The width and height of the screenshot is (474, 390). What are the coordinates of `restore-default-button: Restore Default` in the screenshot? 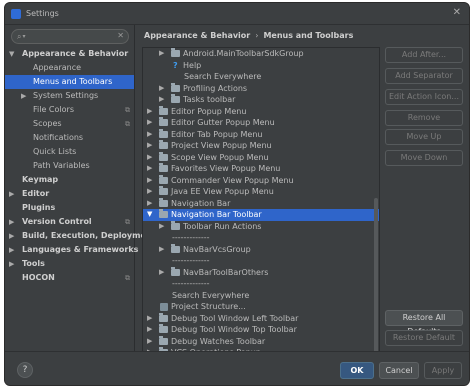 It's located at (424, 338).